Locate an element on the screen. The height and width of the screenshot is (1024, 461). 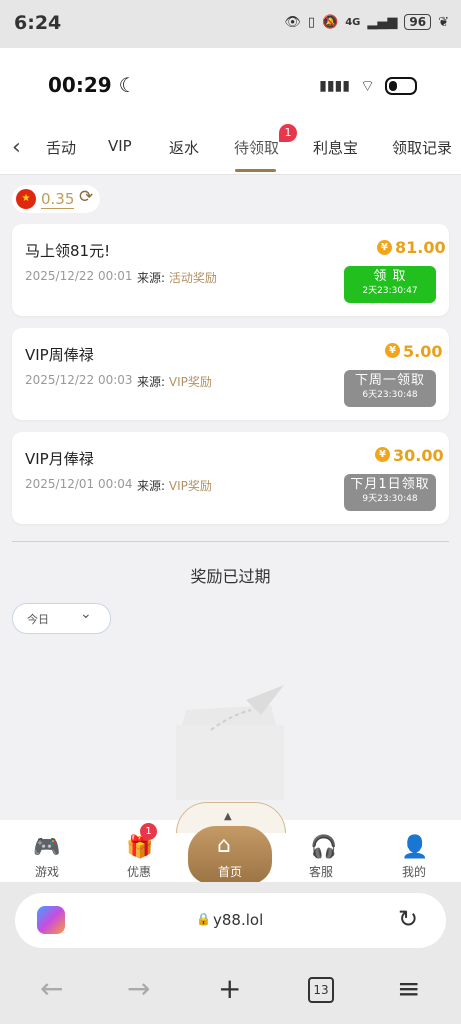
tab-interest: 利息宝 is located at coordinates (335, 147).